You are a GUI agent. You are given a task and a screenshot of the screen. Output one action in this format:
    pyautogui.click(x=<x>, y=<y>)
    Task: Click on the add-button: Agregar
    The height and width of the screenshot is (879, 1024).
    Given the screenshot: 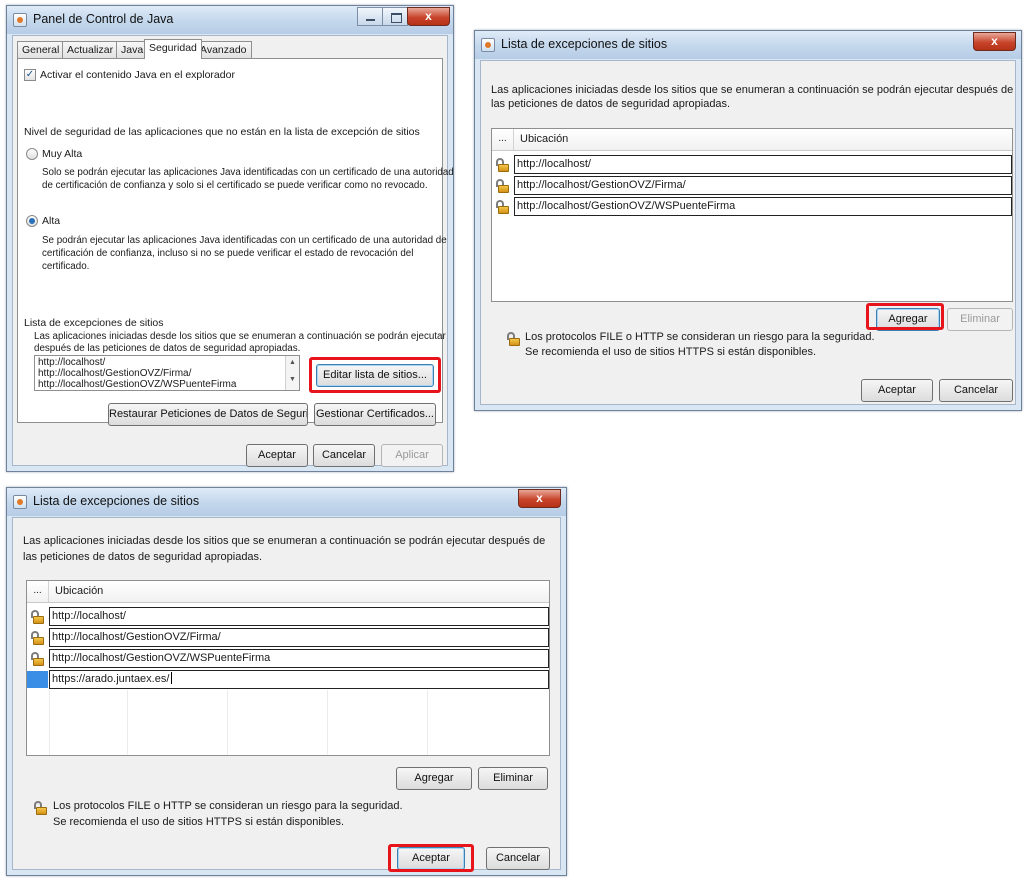 What is the action you would take?
    pyautogui.click(x=434, y=778)
    